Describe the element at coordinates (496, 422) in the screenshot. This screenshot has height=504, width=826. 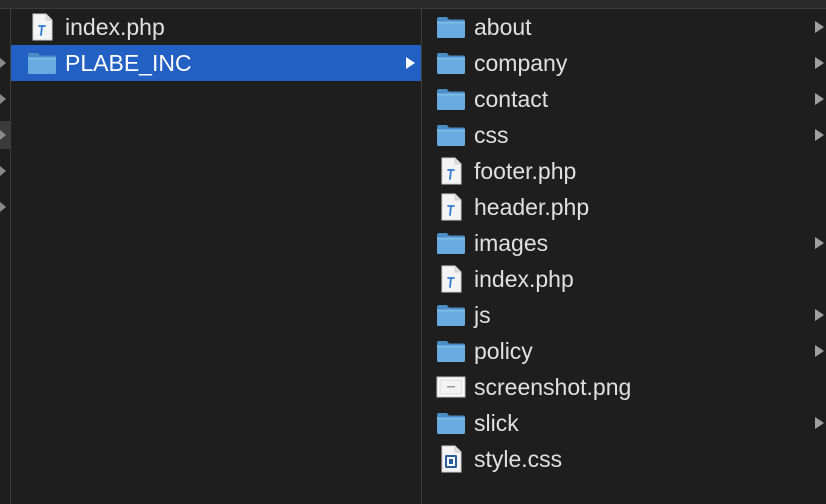
I see `item-name: slick` at that location.